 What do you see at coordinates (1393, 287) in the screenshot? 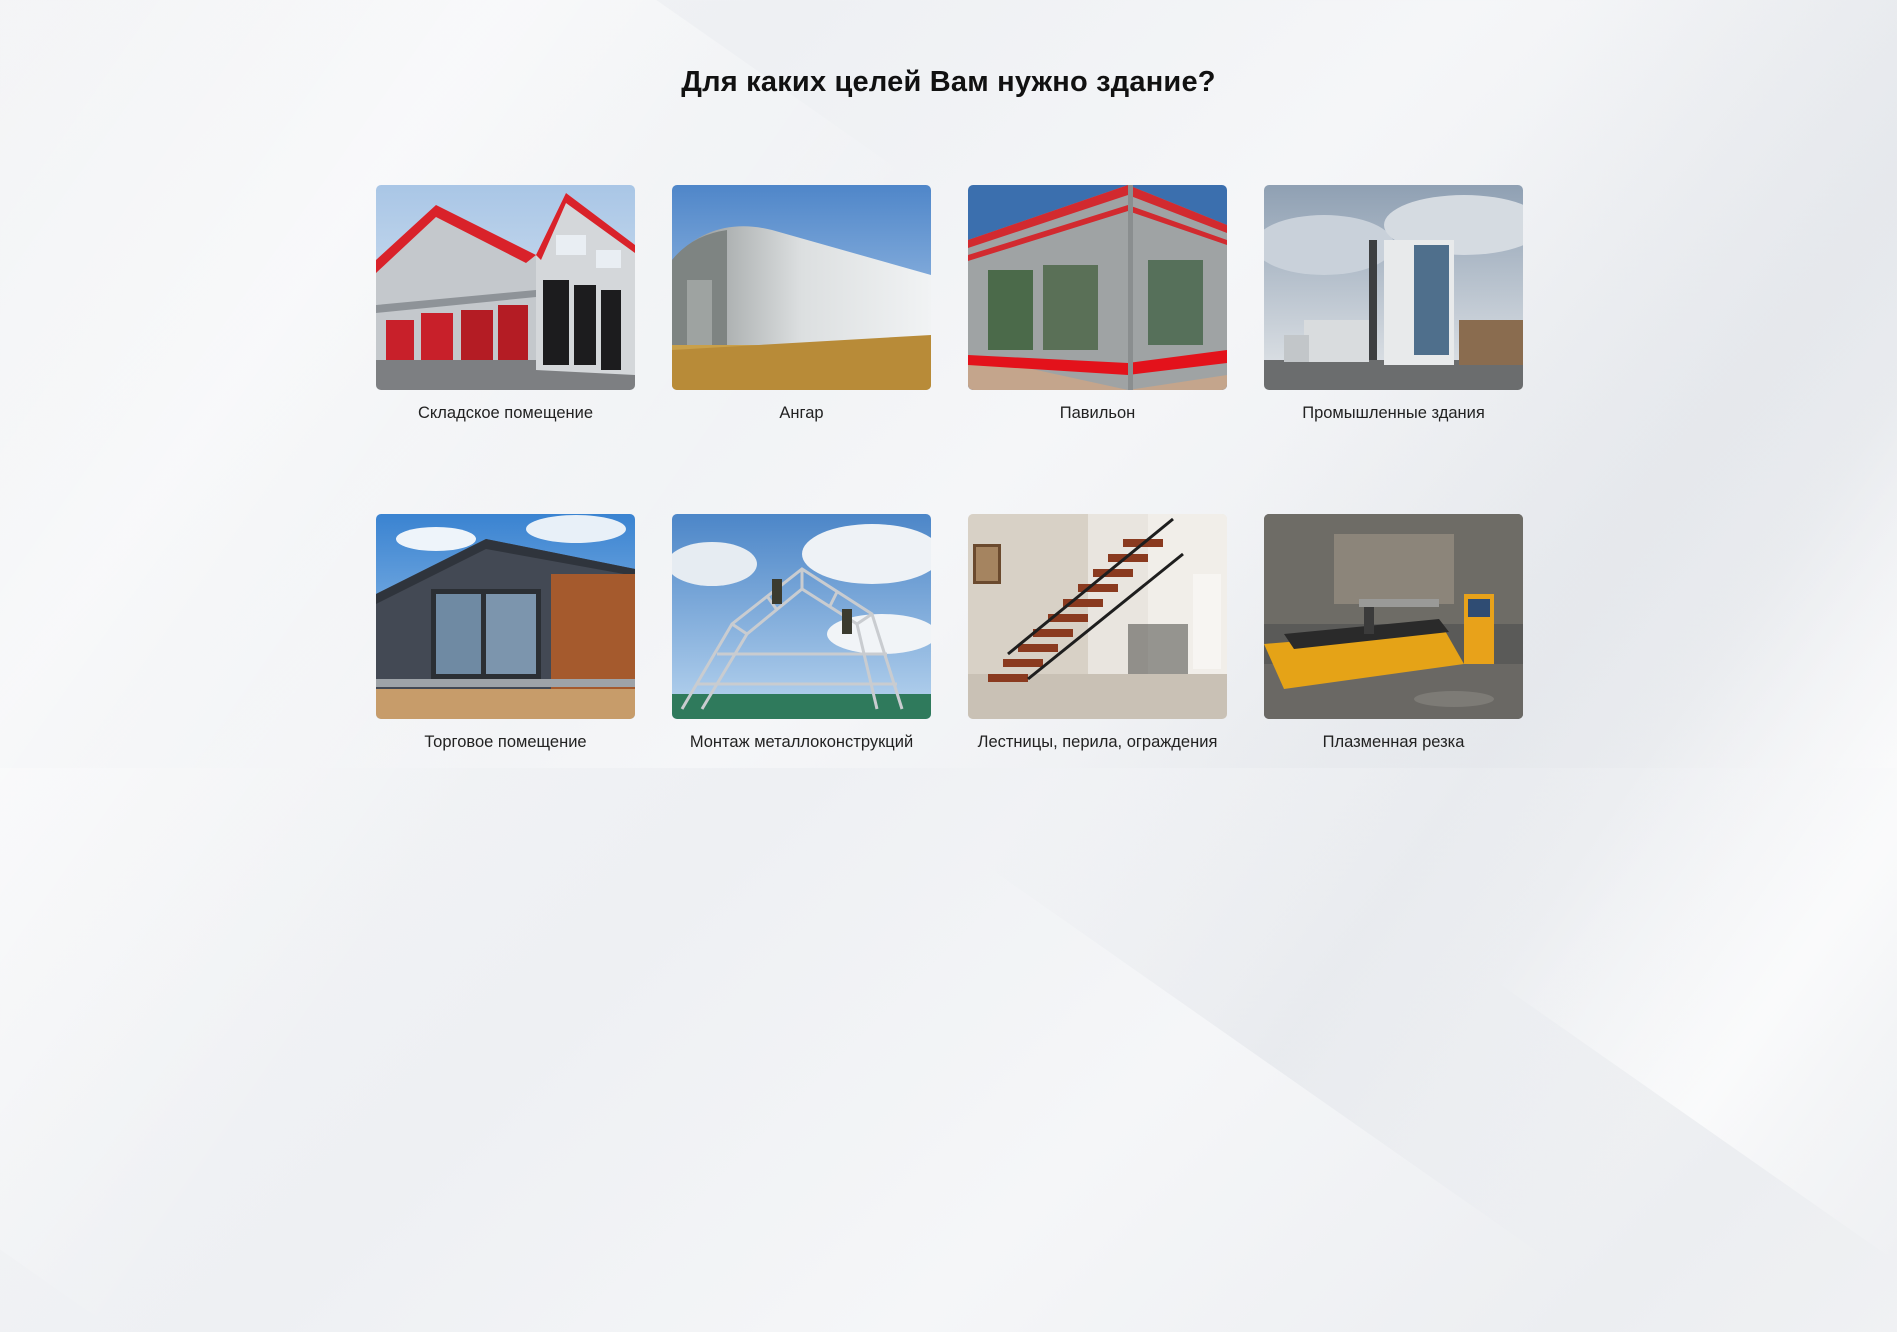
I see `industrial-building-photo` at bounding box center [1393, 287].